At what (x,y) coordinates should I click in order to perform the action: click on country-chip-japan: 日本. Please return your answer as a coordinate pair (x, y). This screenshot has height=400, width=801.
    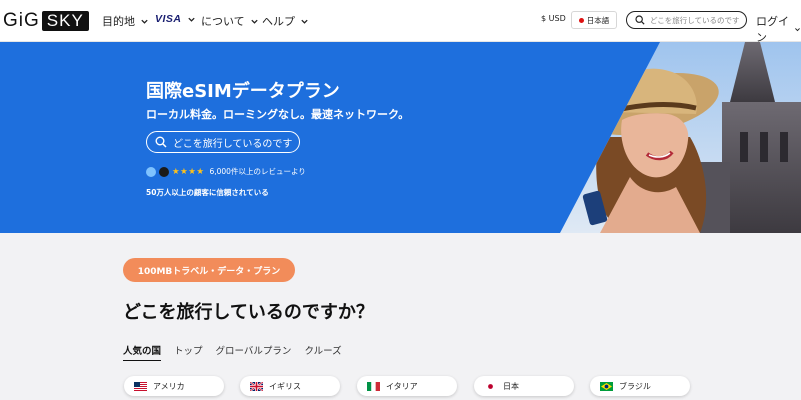
    Looking at the image, I should click on (524, 386).